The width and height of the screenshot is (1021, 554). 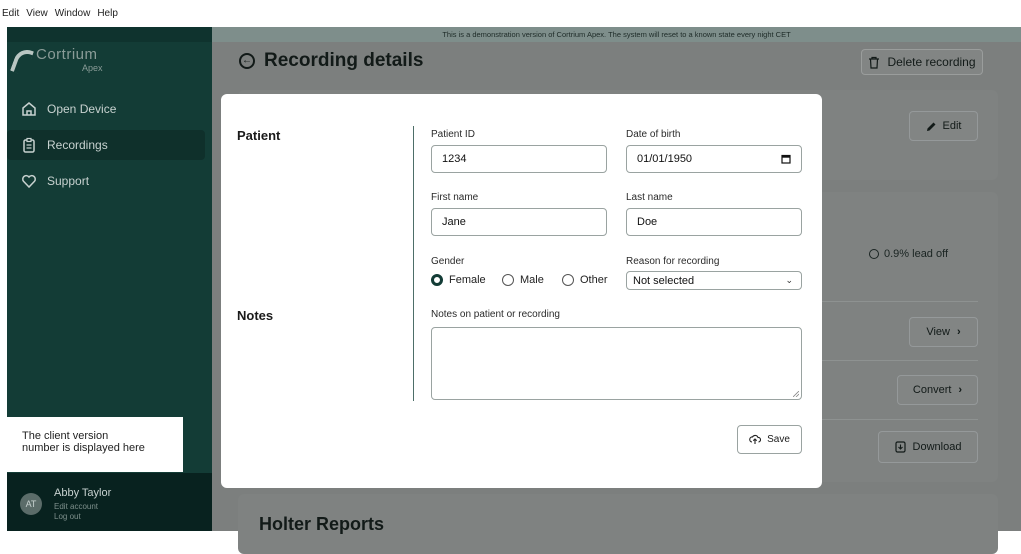 What do you see at coordinates (616, 363) in the screenshot?
I see `notes-textarea` at bounding box center [616, 363].